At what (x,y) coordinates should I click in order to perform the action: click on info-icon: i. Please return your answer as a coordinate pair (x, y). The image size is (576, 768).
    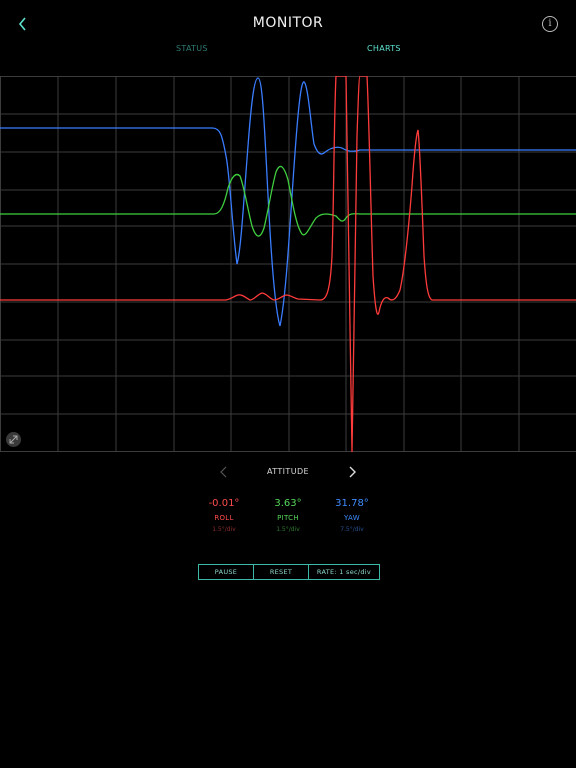
    Looking at the image, I should click on (550, 24).